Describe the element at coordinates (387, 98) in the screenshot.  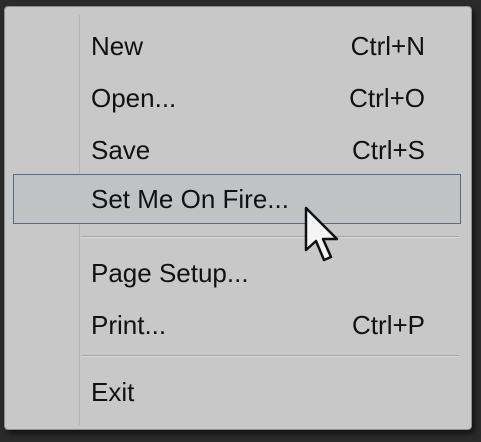
I see `menu-item-shortcut: Ctrl+O` at that location.